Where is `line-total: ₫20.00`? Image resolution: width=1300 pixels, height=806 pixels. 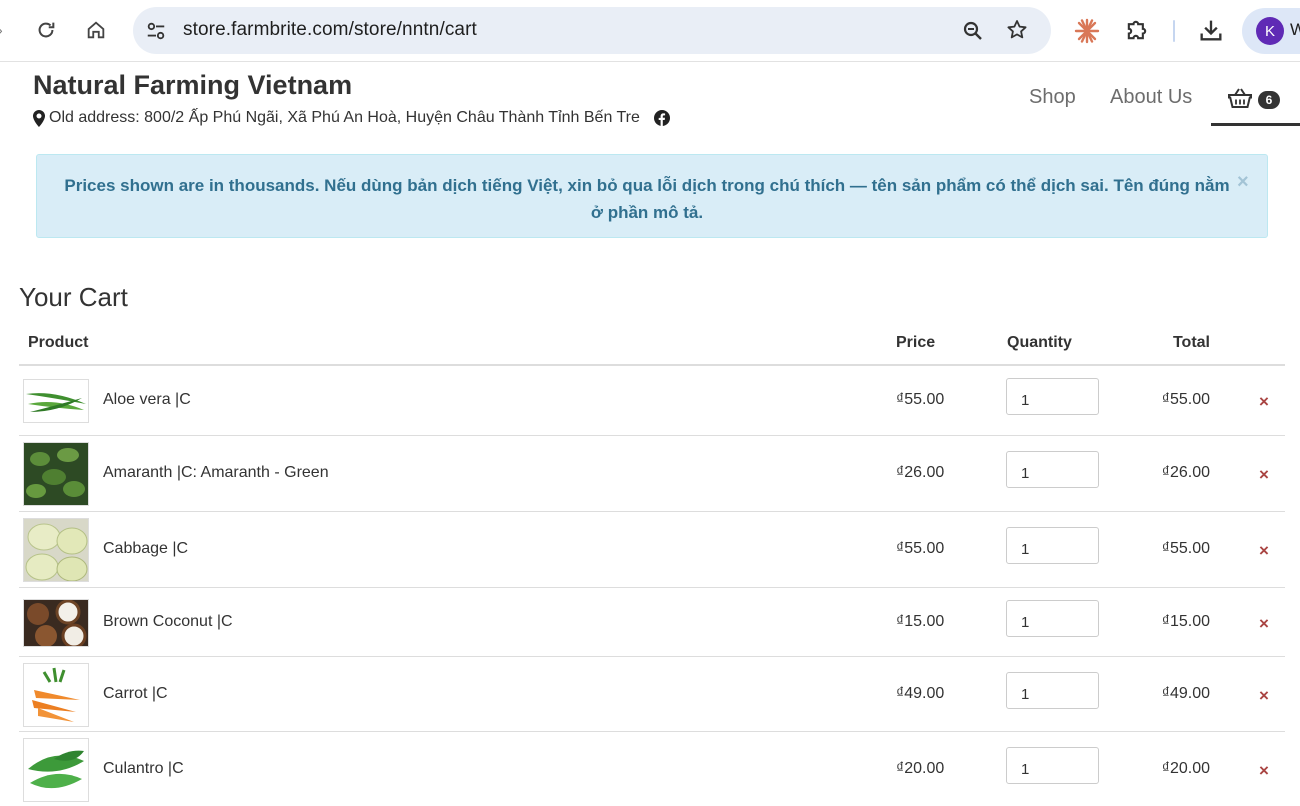 line-total: ₫20.00 is located at coordinates (1185, 768).